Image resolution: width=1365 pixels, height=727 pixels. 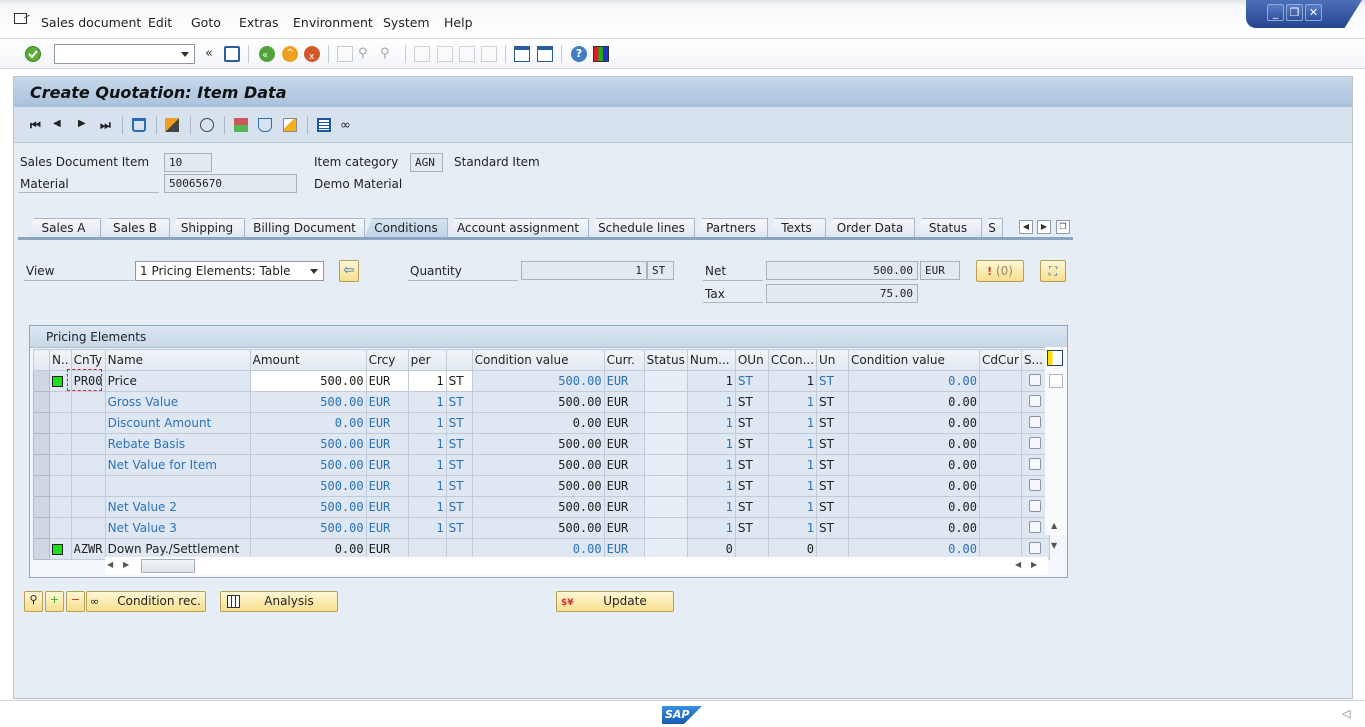 I want to click on quantity-field: 1, so click(x=584, y=270).